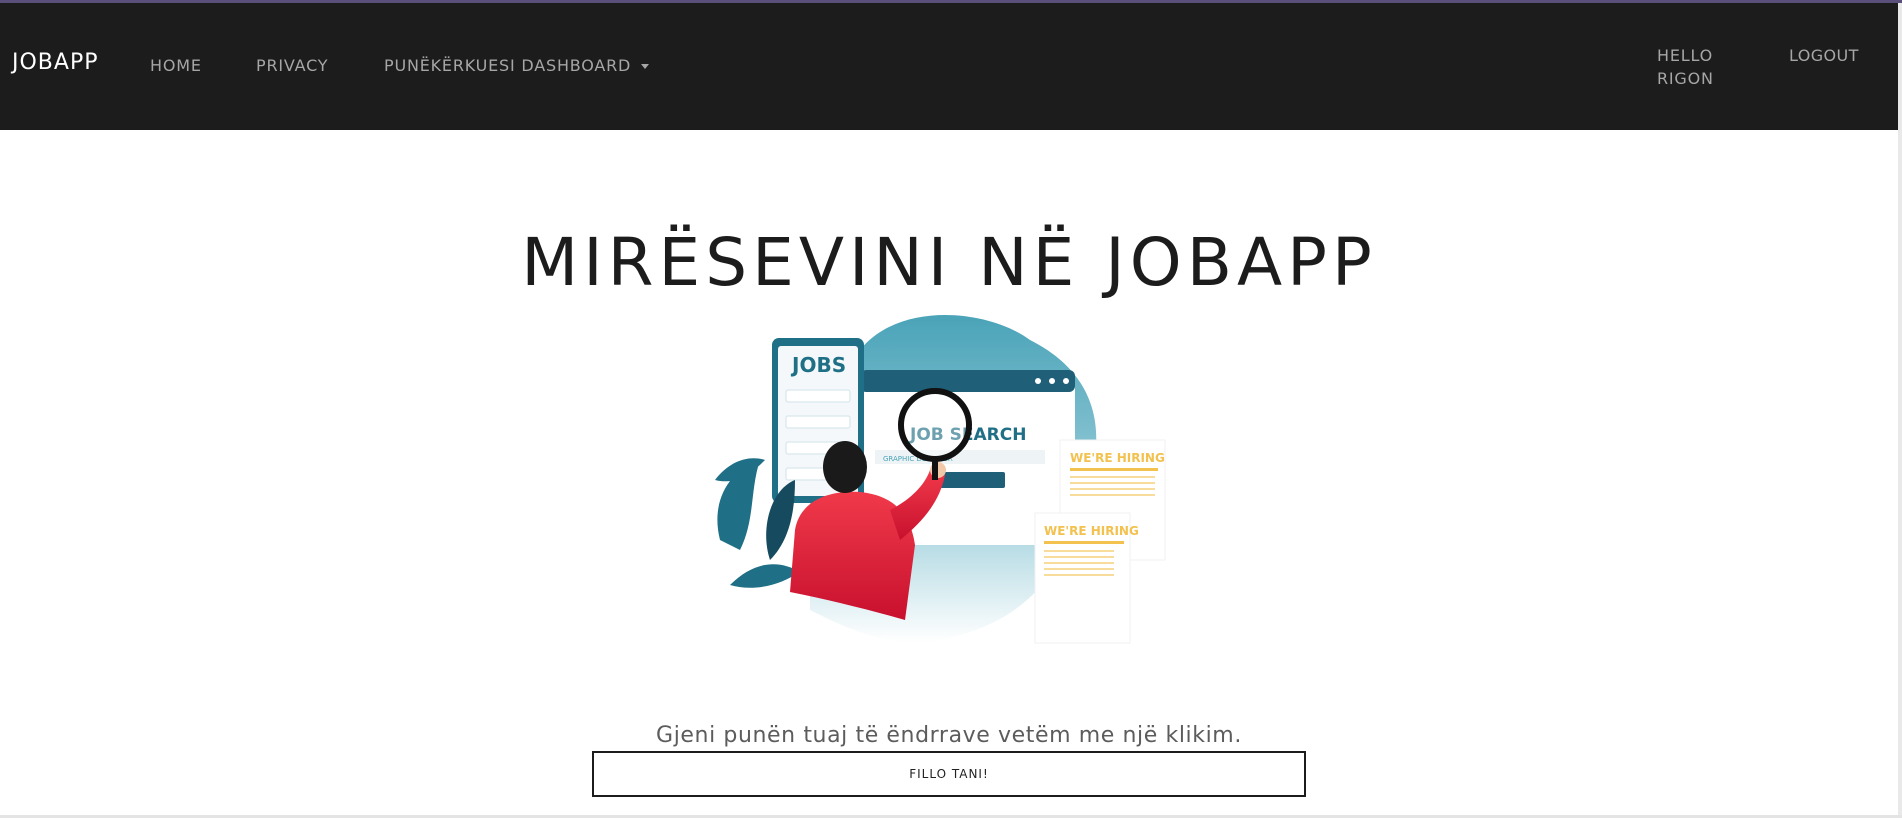 Image resolution: width=1902 pixels, height=818 pixels. What do you see at coordinates (1900, 410) in the screenshot?
I see `page-scrollbar` at bounding box center [1900, 410].